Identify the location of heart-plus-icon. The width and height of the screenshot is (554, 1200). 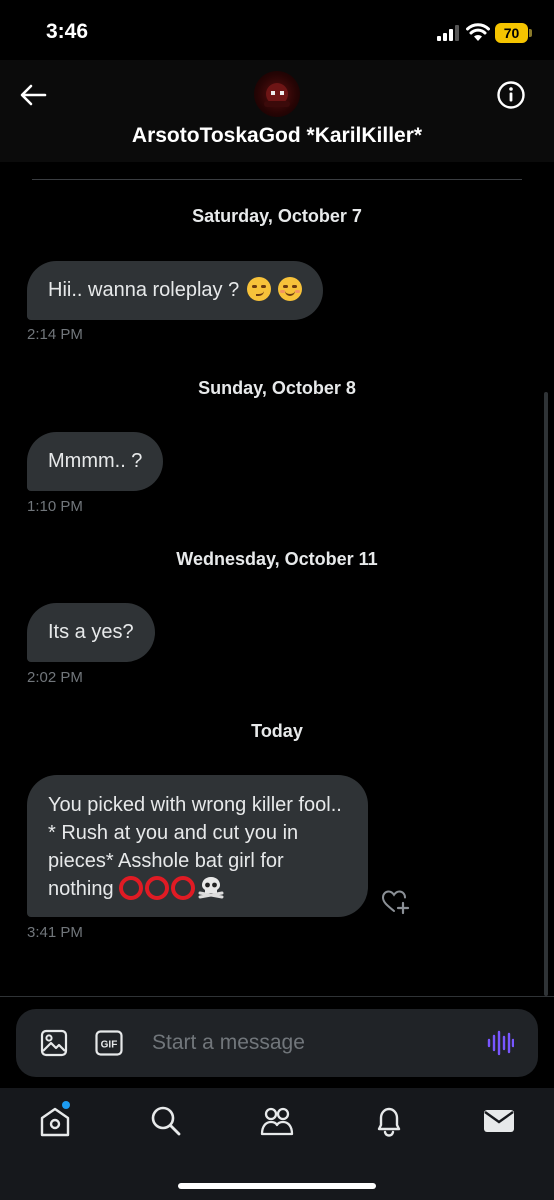
(395, 902).